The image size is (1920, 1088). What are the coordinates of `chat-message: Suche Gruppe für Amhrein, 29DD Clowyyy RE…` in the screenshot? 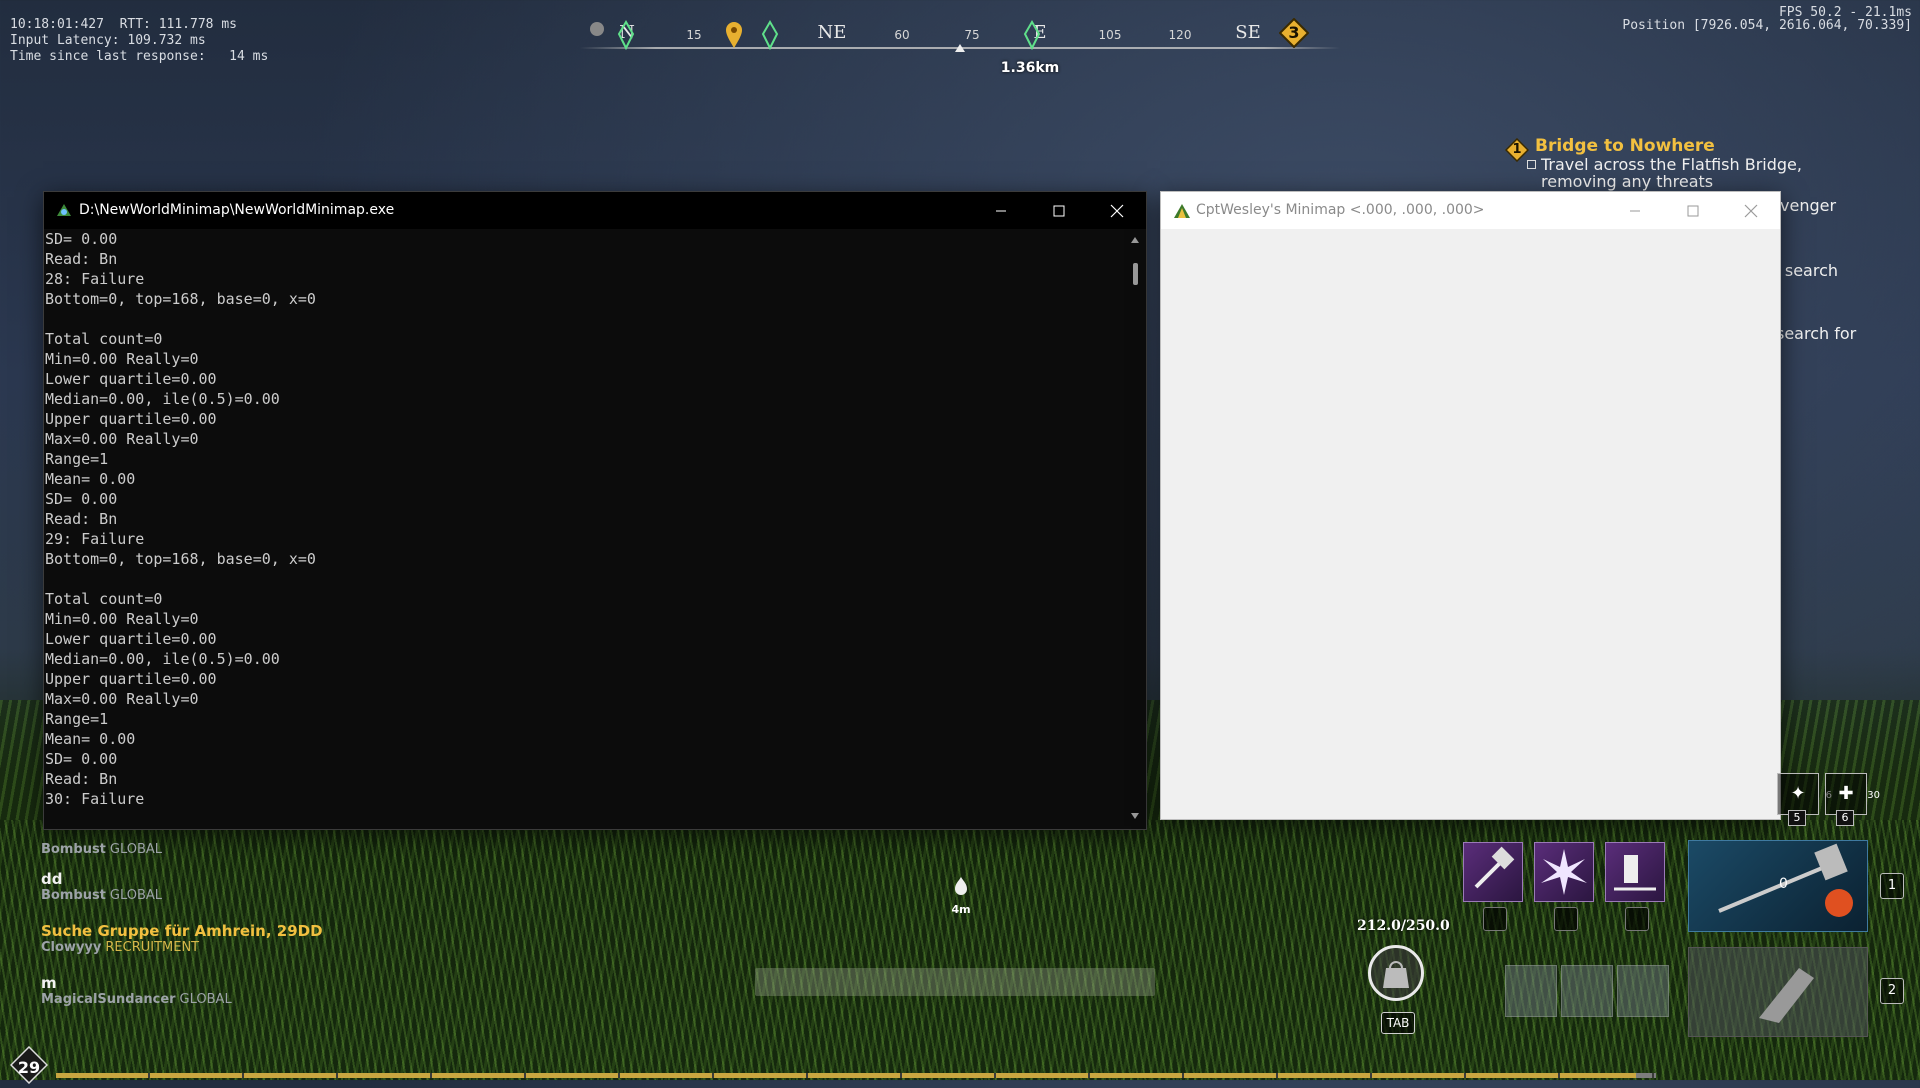 It's located at (182, 938).